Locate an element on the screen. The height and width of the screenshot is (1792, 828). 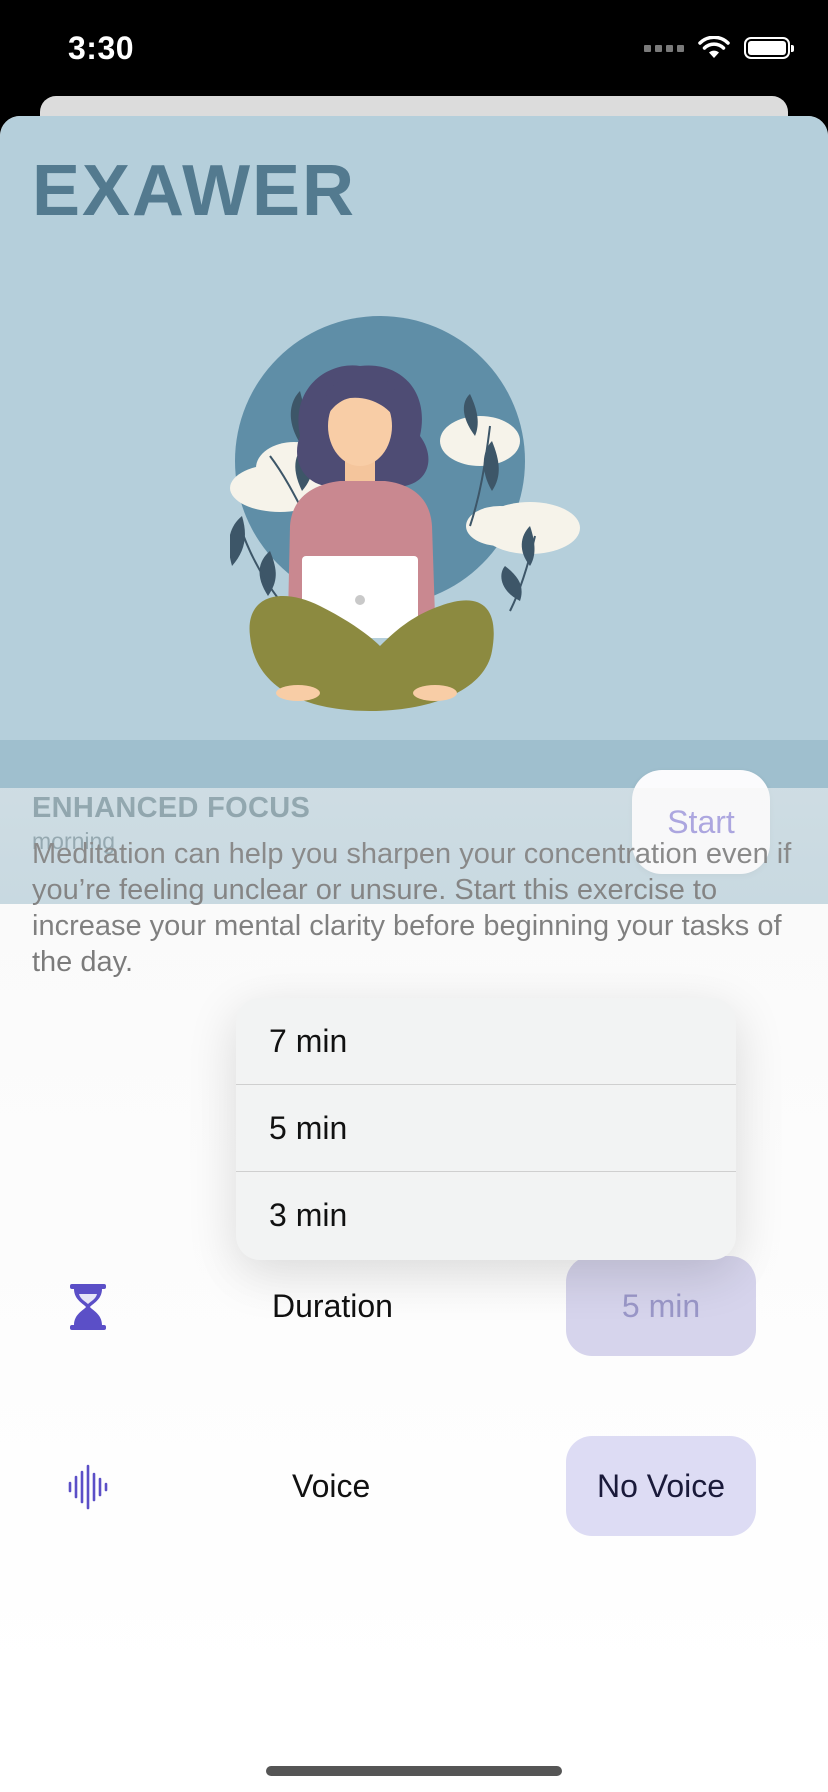
voice-label: Voice is located at coordinates (331, 1486).